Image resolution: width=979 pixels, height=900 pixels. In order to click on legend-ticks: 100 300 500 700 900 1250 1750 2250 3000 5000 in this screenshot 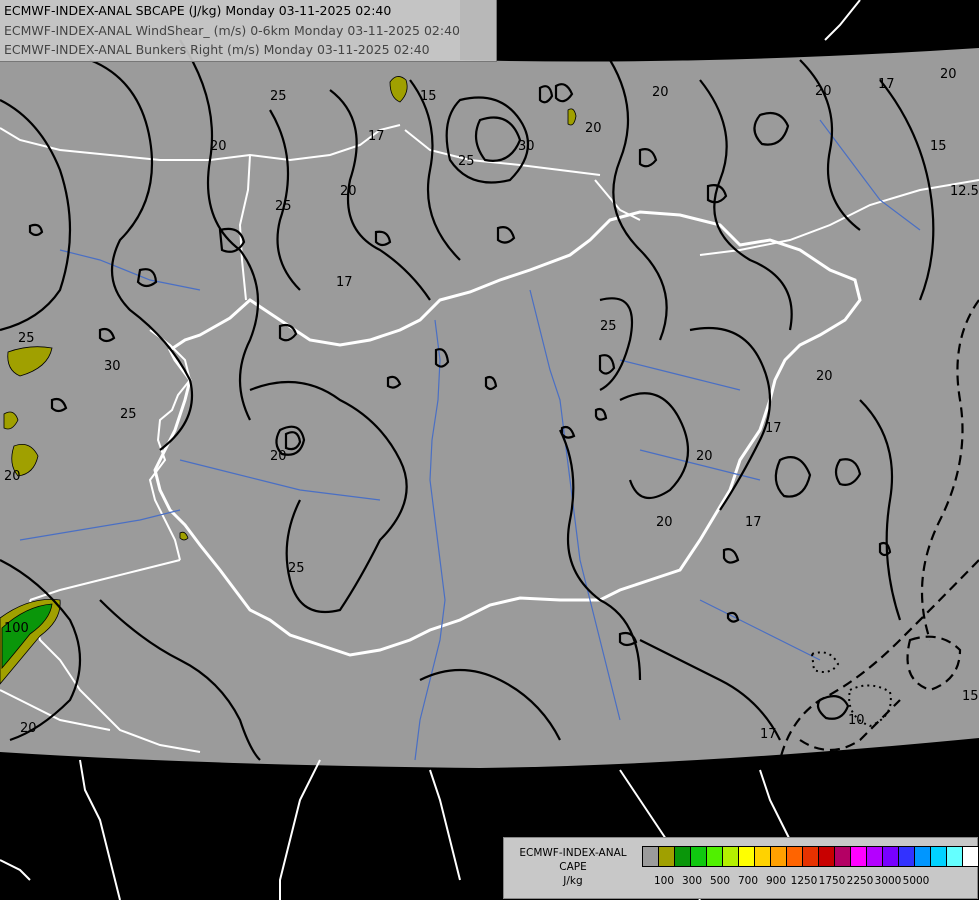, I will do `click(807, 882)`.